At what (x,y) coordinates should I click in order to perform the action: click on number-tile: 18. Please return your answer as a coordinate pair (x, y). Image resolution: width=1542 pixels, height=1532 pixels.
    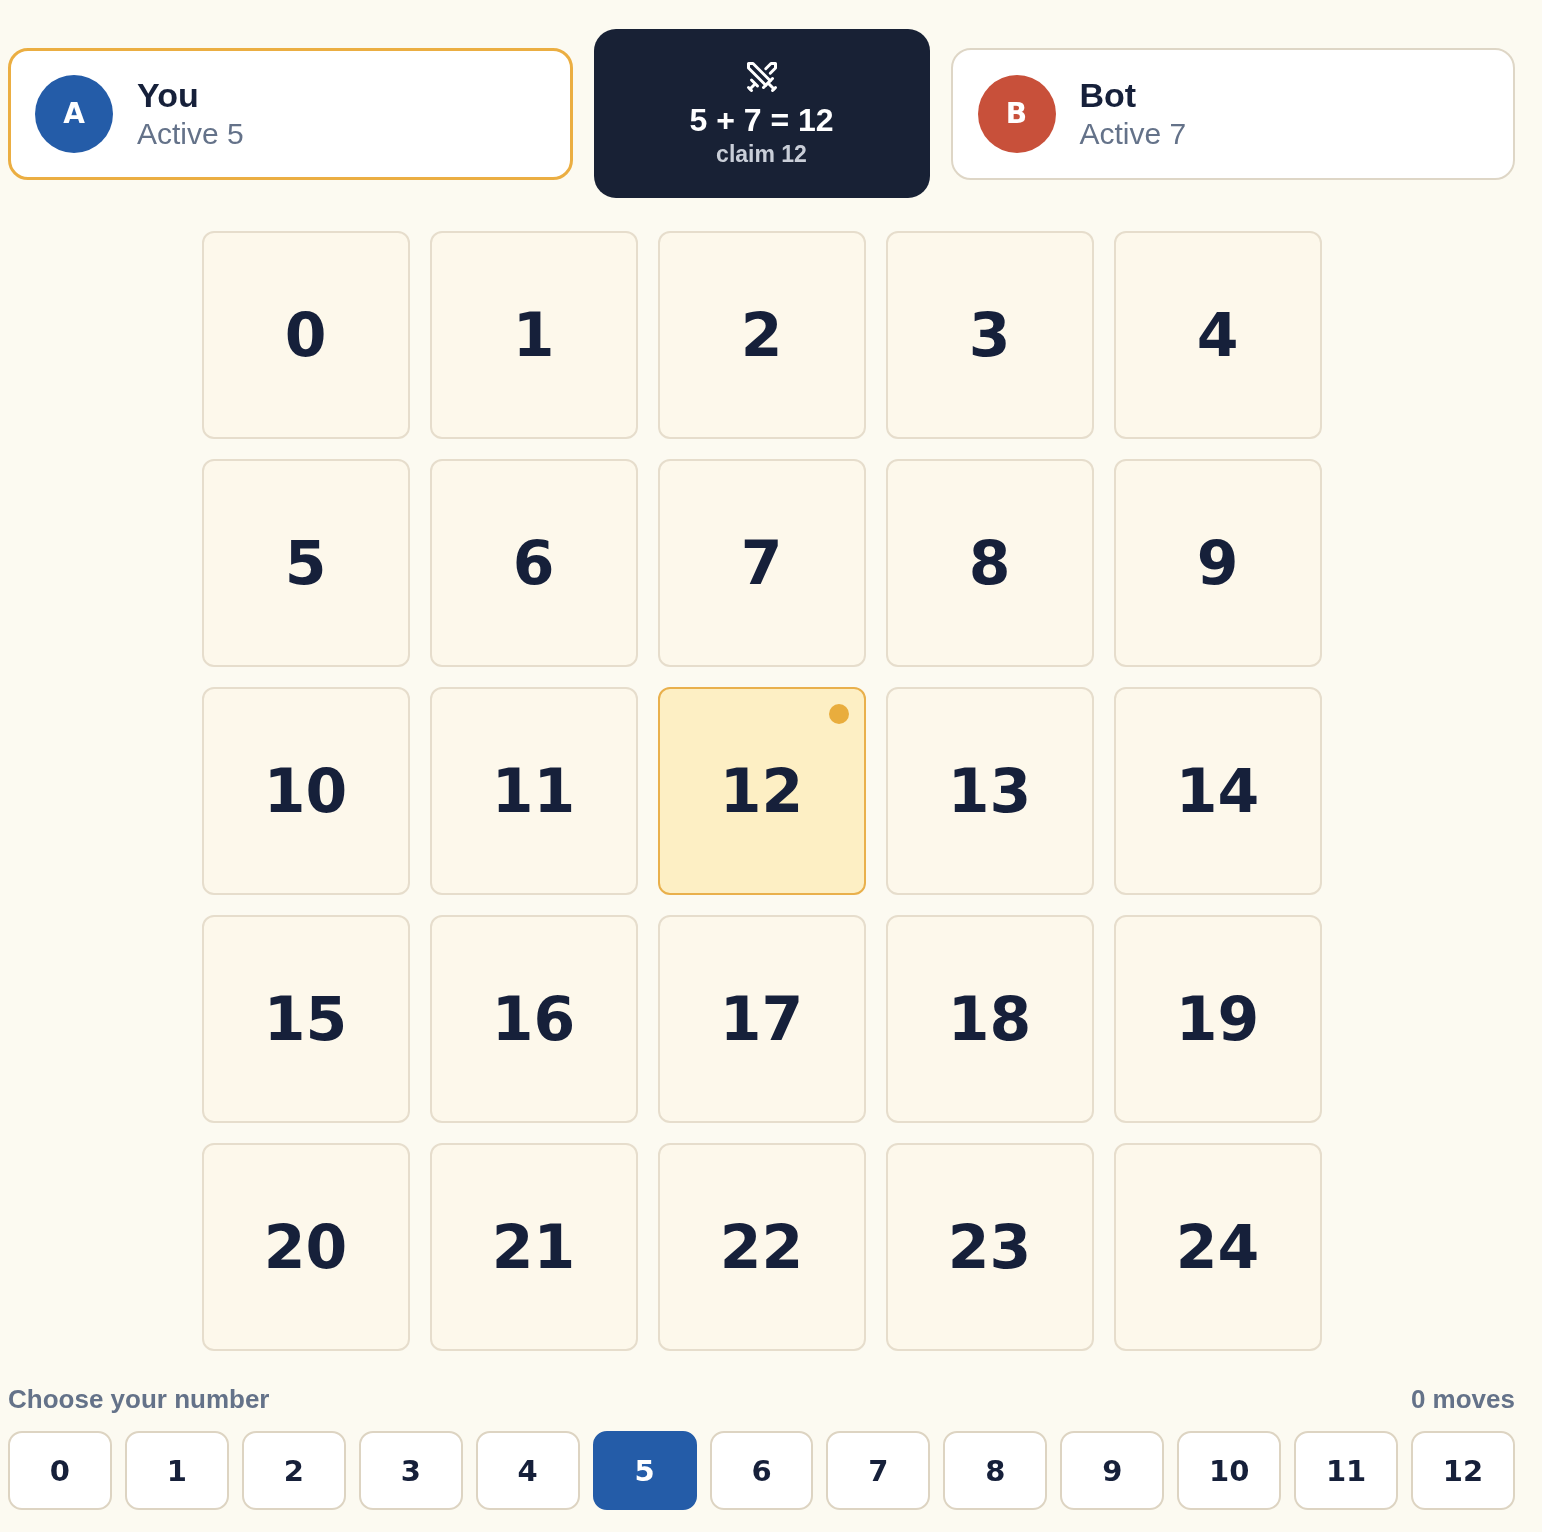
    Looking at the image, I should click on (989, 1019).